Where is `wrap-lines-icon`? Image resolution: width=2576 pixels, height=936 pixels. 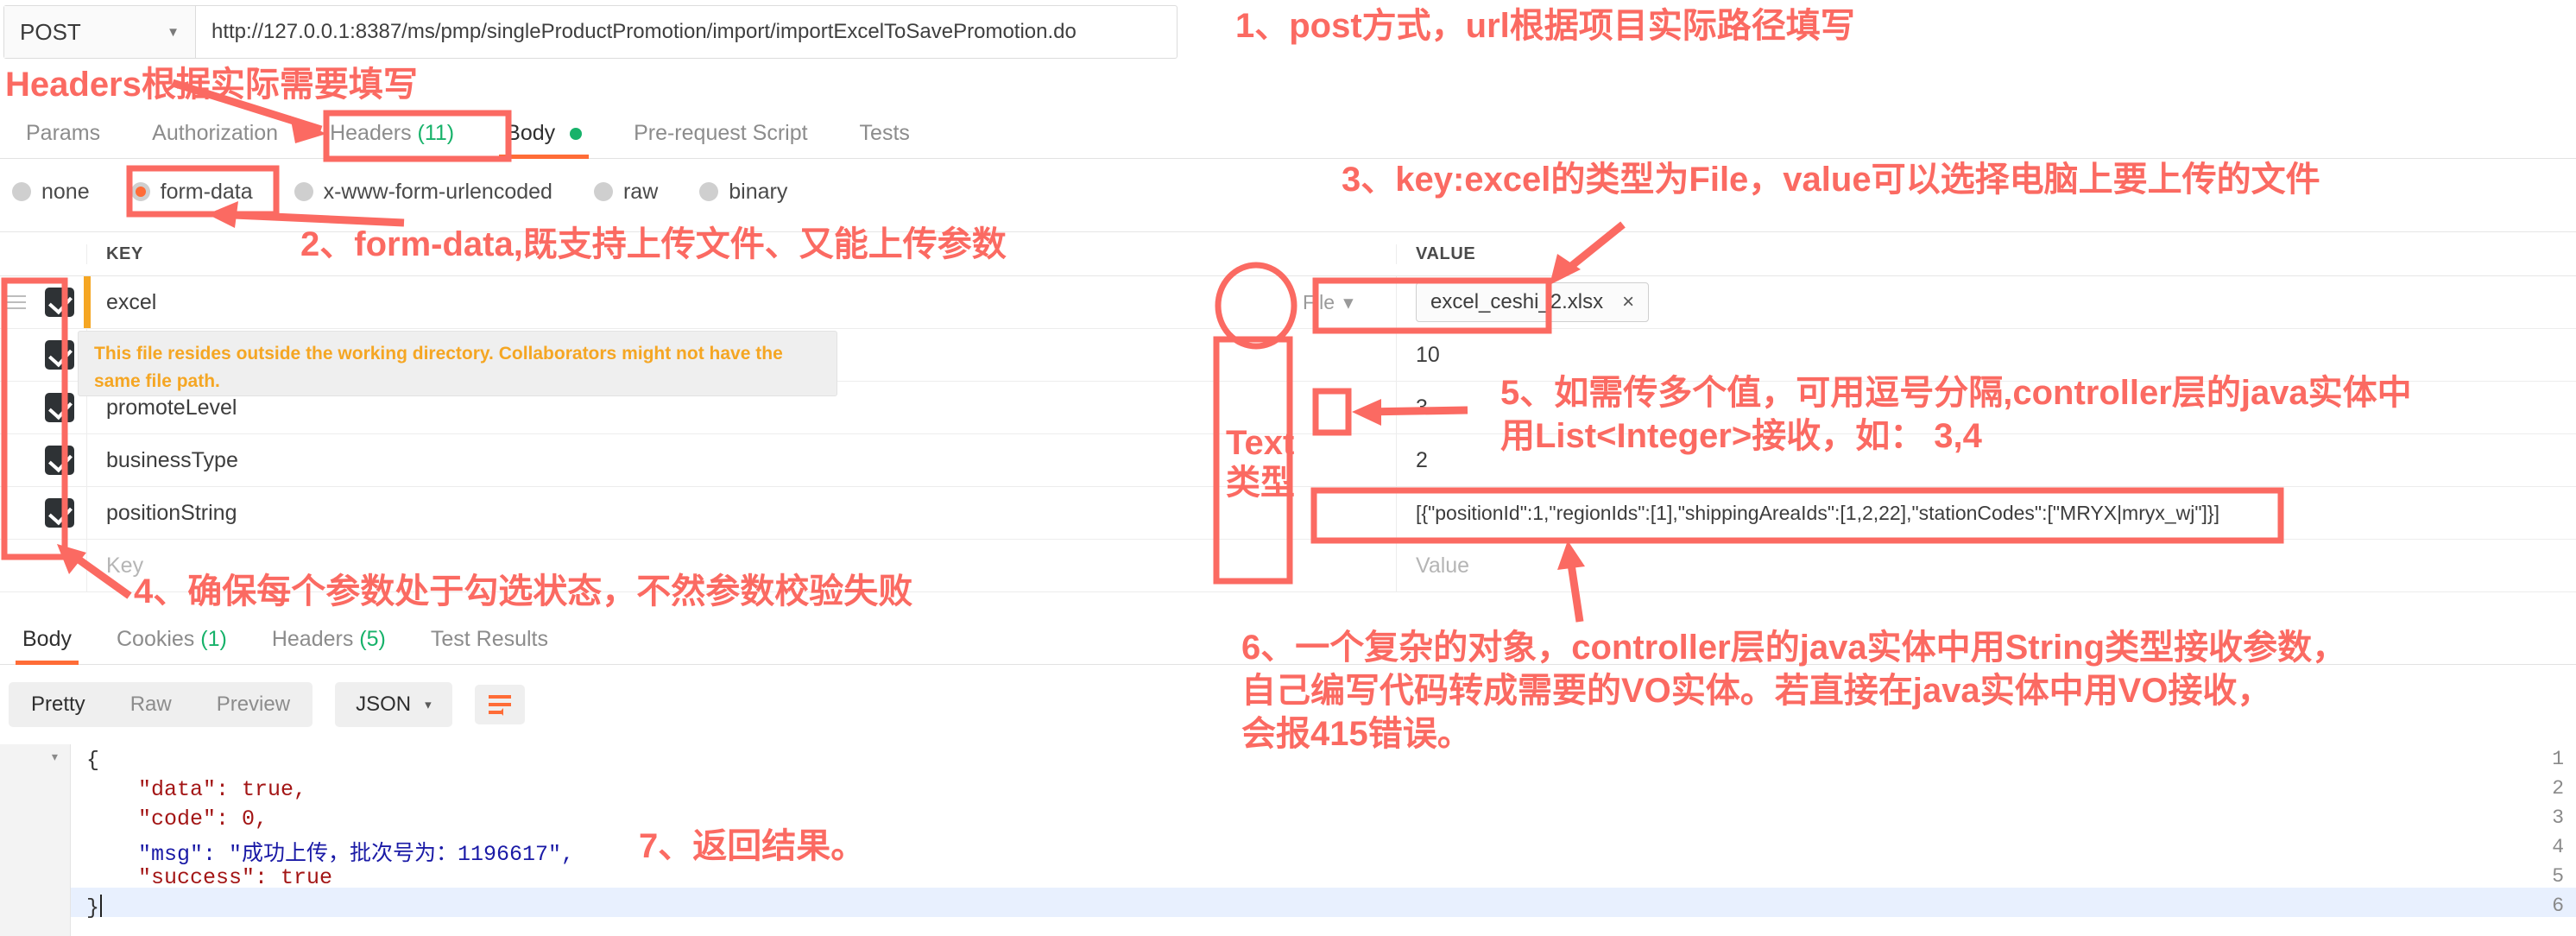 wrap-lines-icon is located at coordinates (499, 705).